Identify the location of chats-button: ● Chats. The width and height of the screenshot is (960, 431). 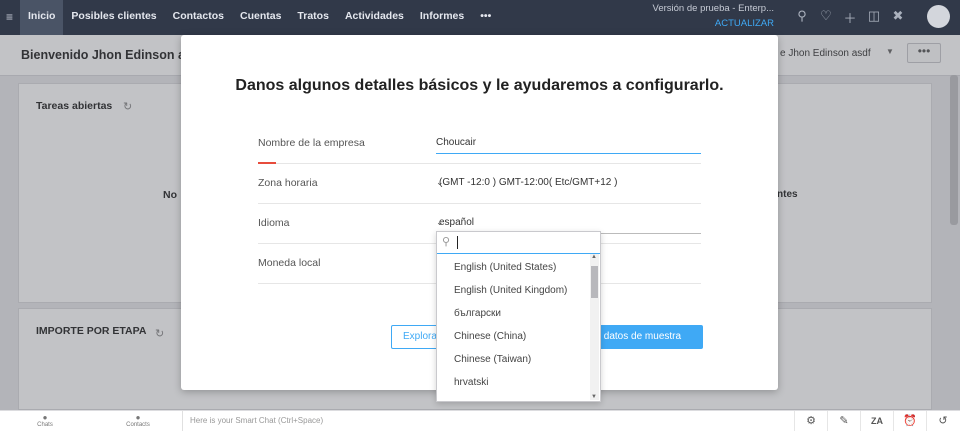
(45, 420).